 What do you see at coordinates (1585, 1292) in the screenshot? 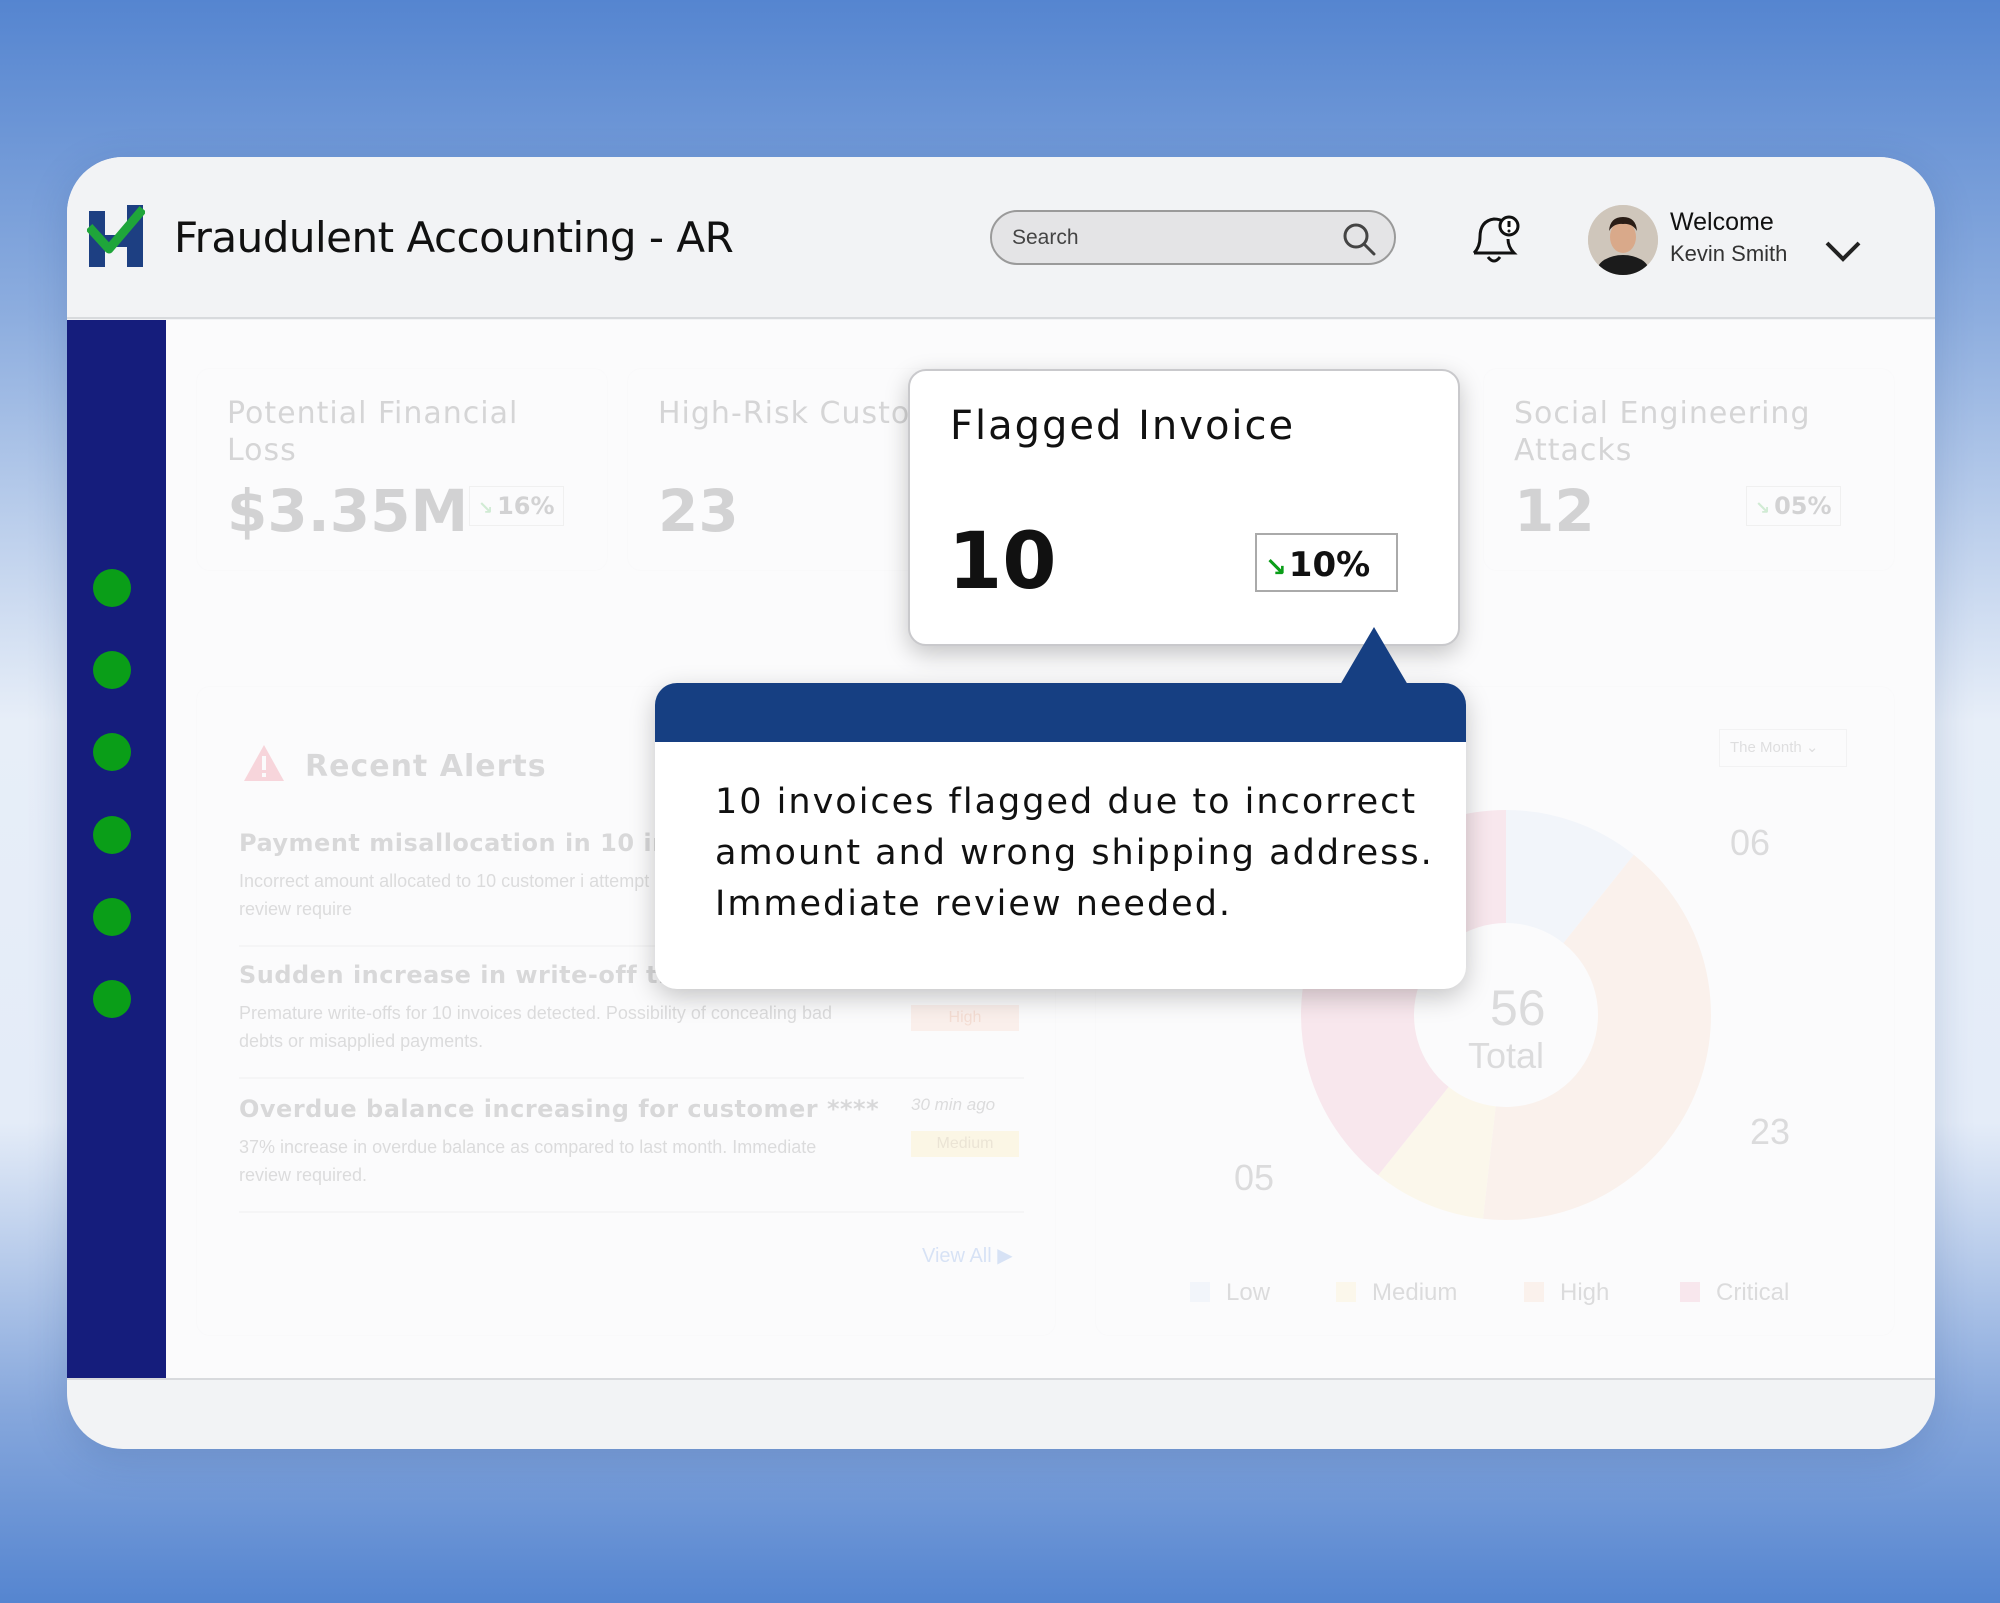
I see `legend-label: High` at bounding box center [1585, 1292].